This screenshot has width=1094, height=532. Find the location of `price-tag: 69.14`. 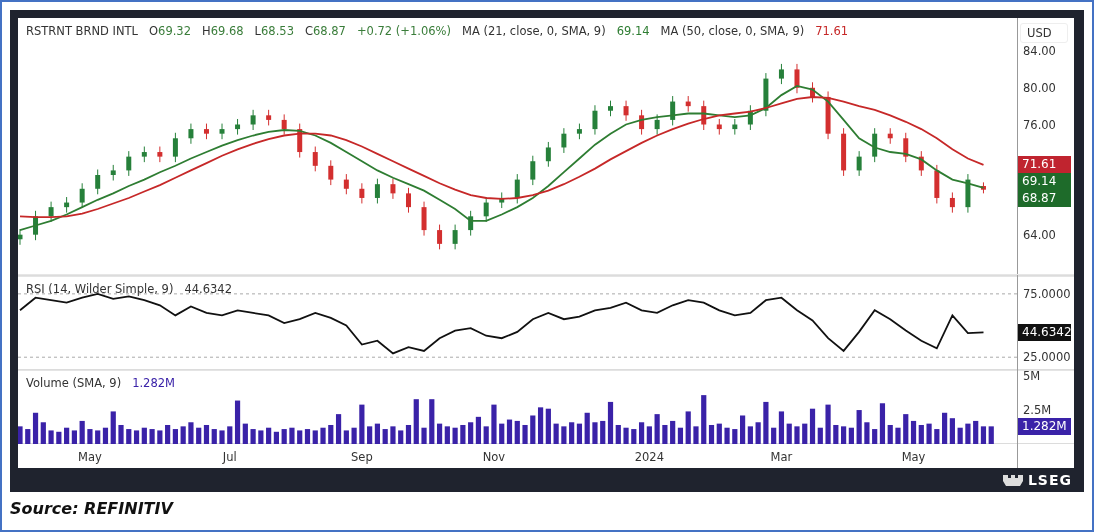

price-tag: 69.14 is located at coordinates (1044, 182).